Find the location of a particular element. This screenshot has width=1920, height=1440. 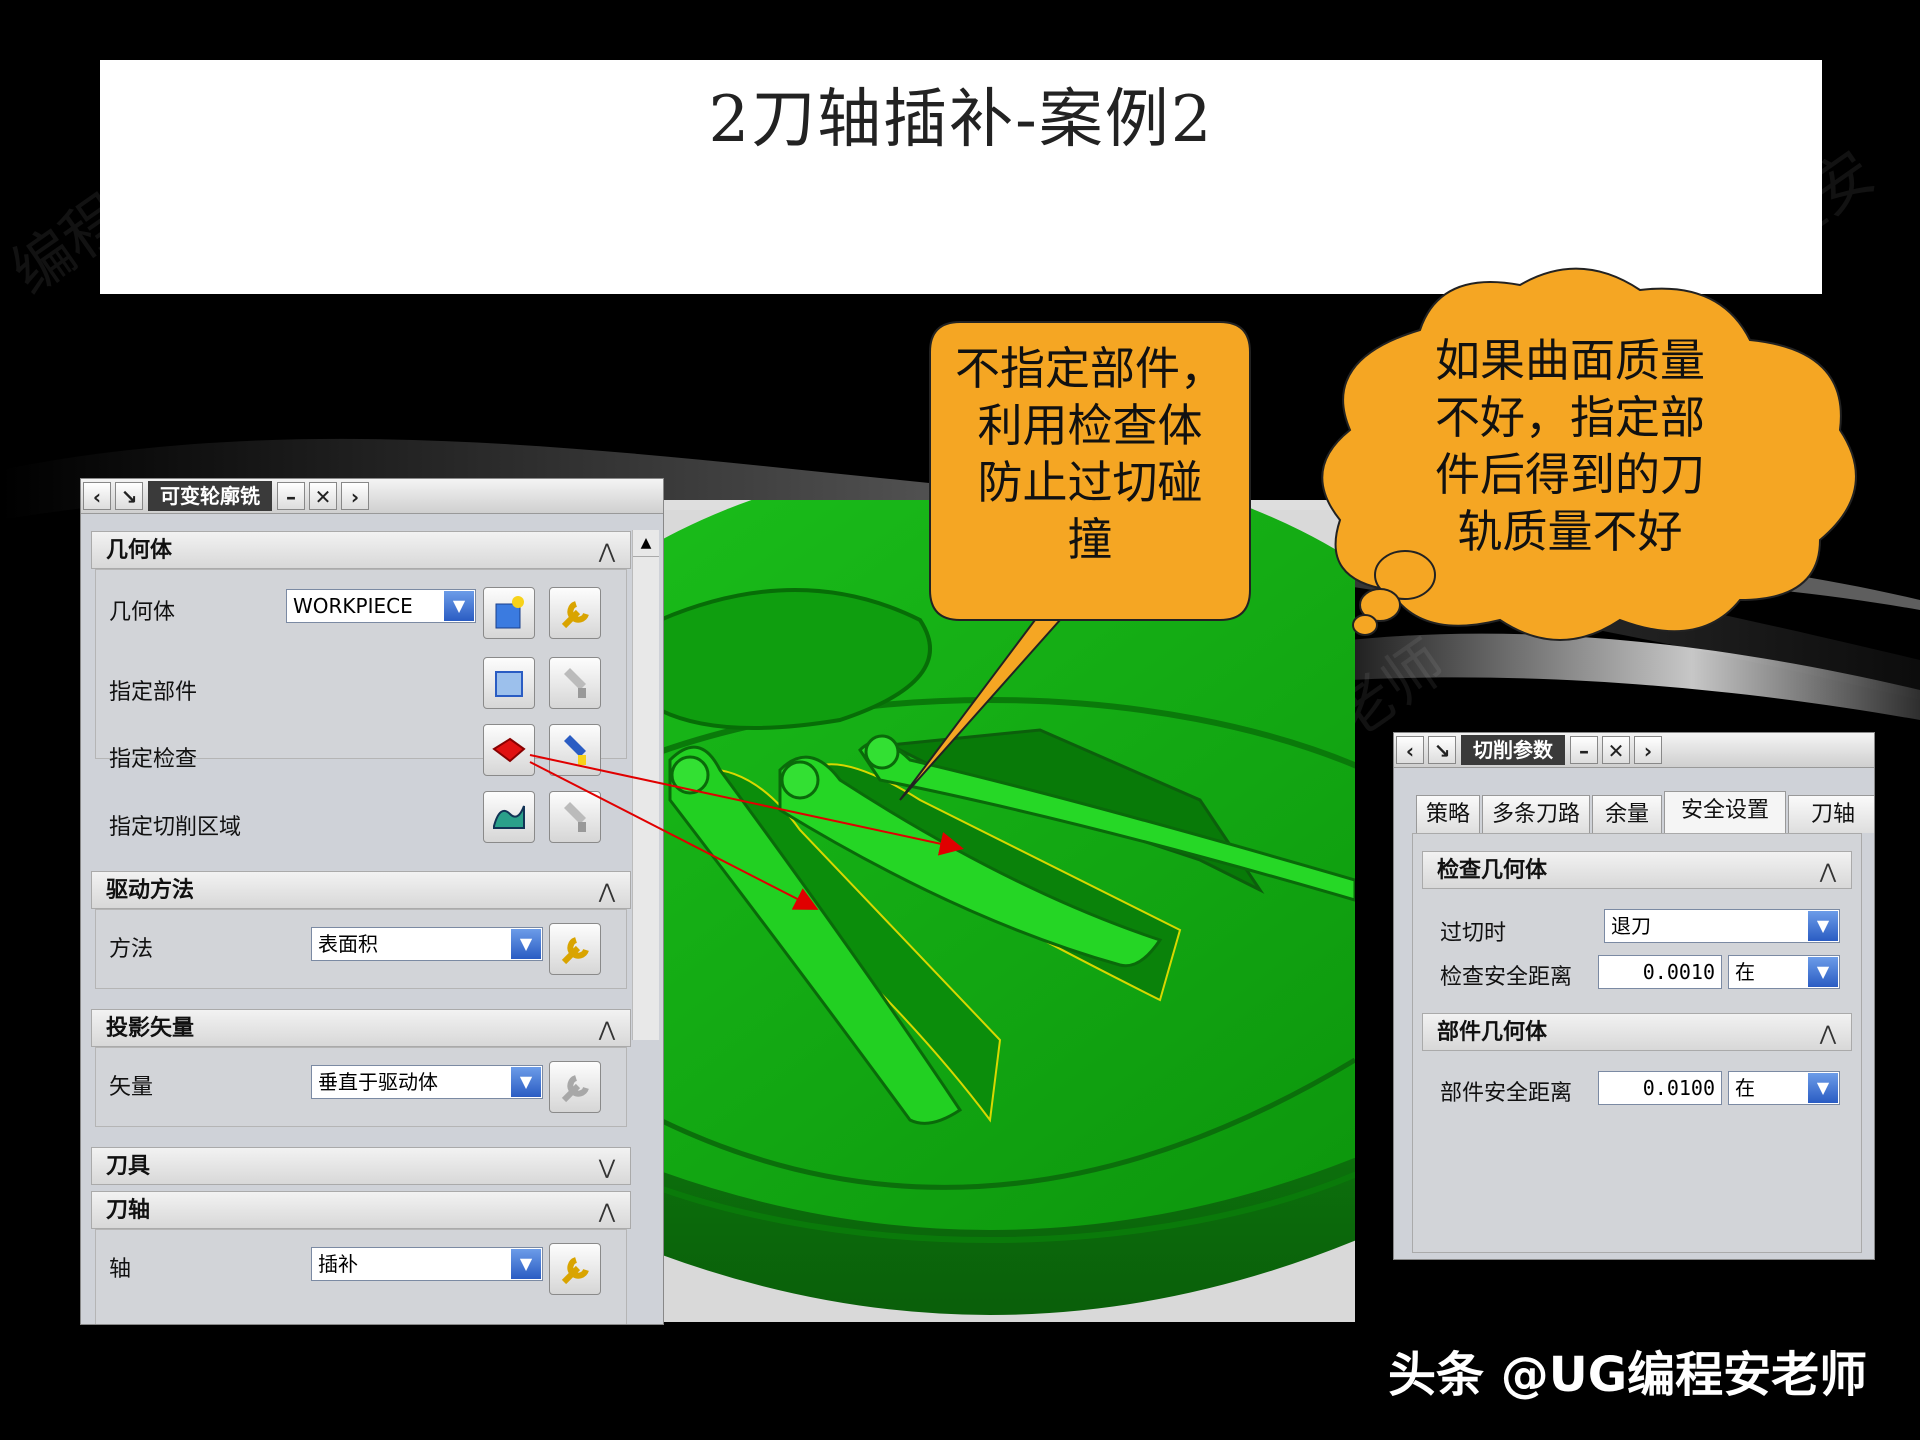

thought-callout-text: 如果曲面质量 不好，指定部 件后得到的刀 轨质量不好 is located at coordinates (1569, 446).